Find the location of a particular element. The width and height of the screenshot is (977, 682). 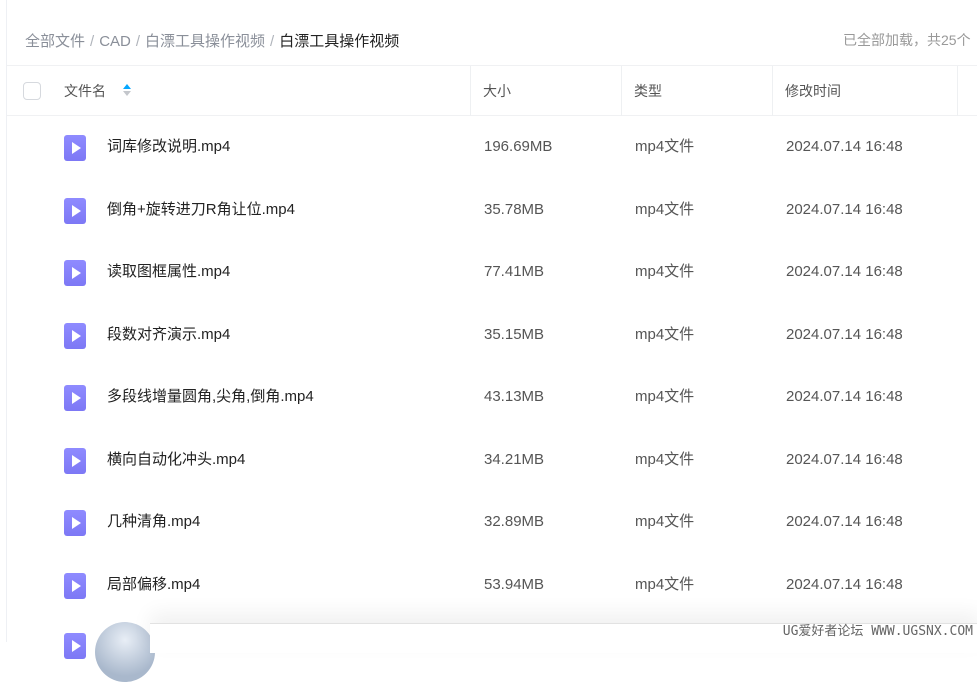

file-name: 倒角+旋转进刀R角让位.mp4 is located at coordinates (201, 210).